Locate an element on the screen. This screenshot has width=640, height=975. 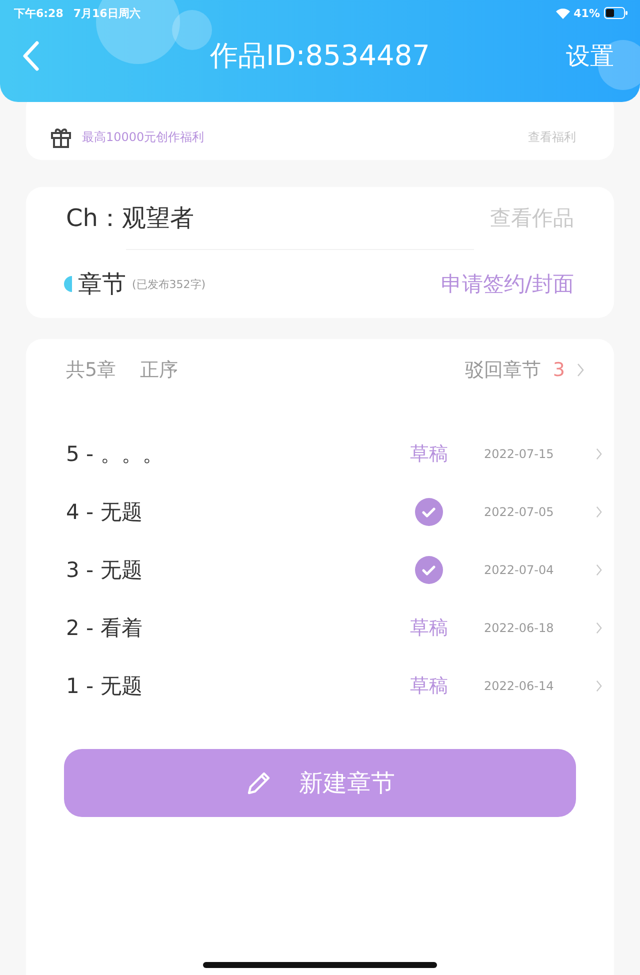
chapter-title: 2 - 看着 is located at coordinates (105, 628).